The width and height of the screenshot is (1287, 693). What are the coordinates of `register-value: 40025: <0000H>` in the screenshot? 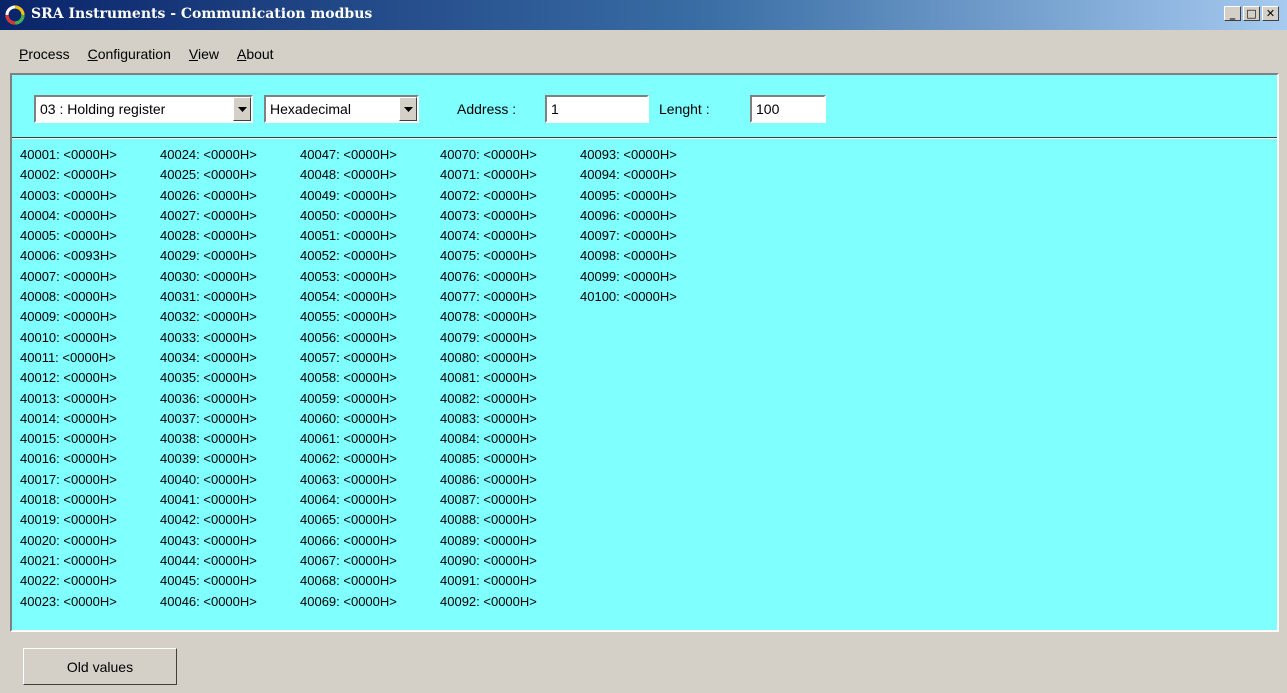 It's located at (208, 175).